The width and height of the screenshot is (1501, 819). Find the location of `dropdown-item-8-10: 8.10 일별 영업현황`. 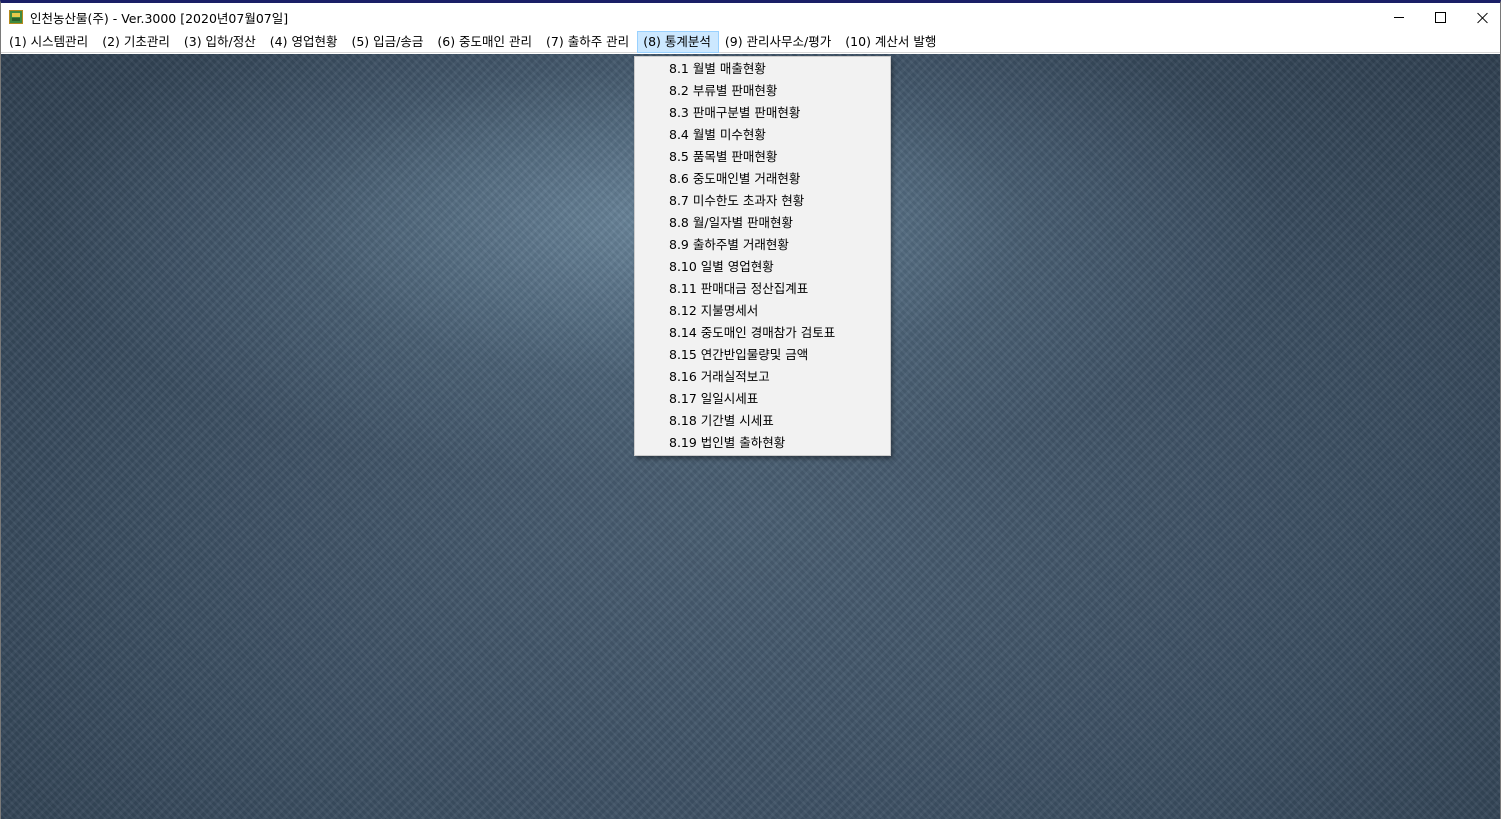

dropdown-item-8-10: 8.10 일별 영업현황 is located at coordinates (762, 267).